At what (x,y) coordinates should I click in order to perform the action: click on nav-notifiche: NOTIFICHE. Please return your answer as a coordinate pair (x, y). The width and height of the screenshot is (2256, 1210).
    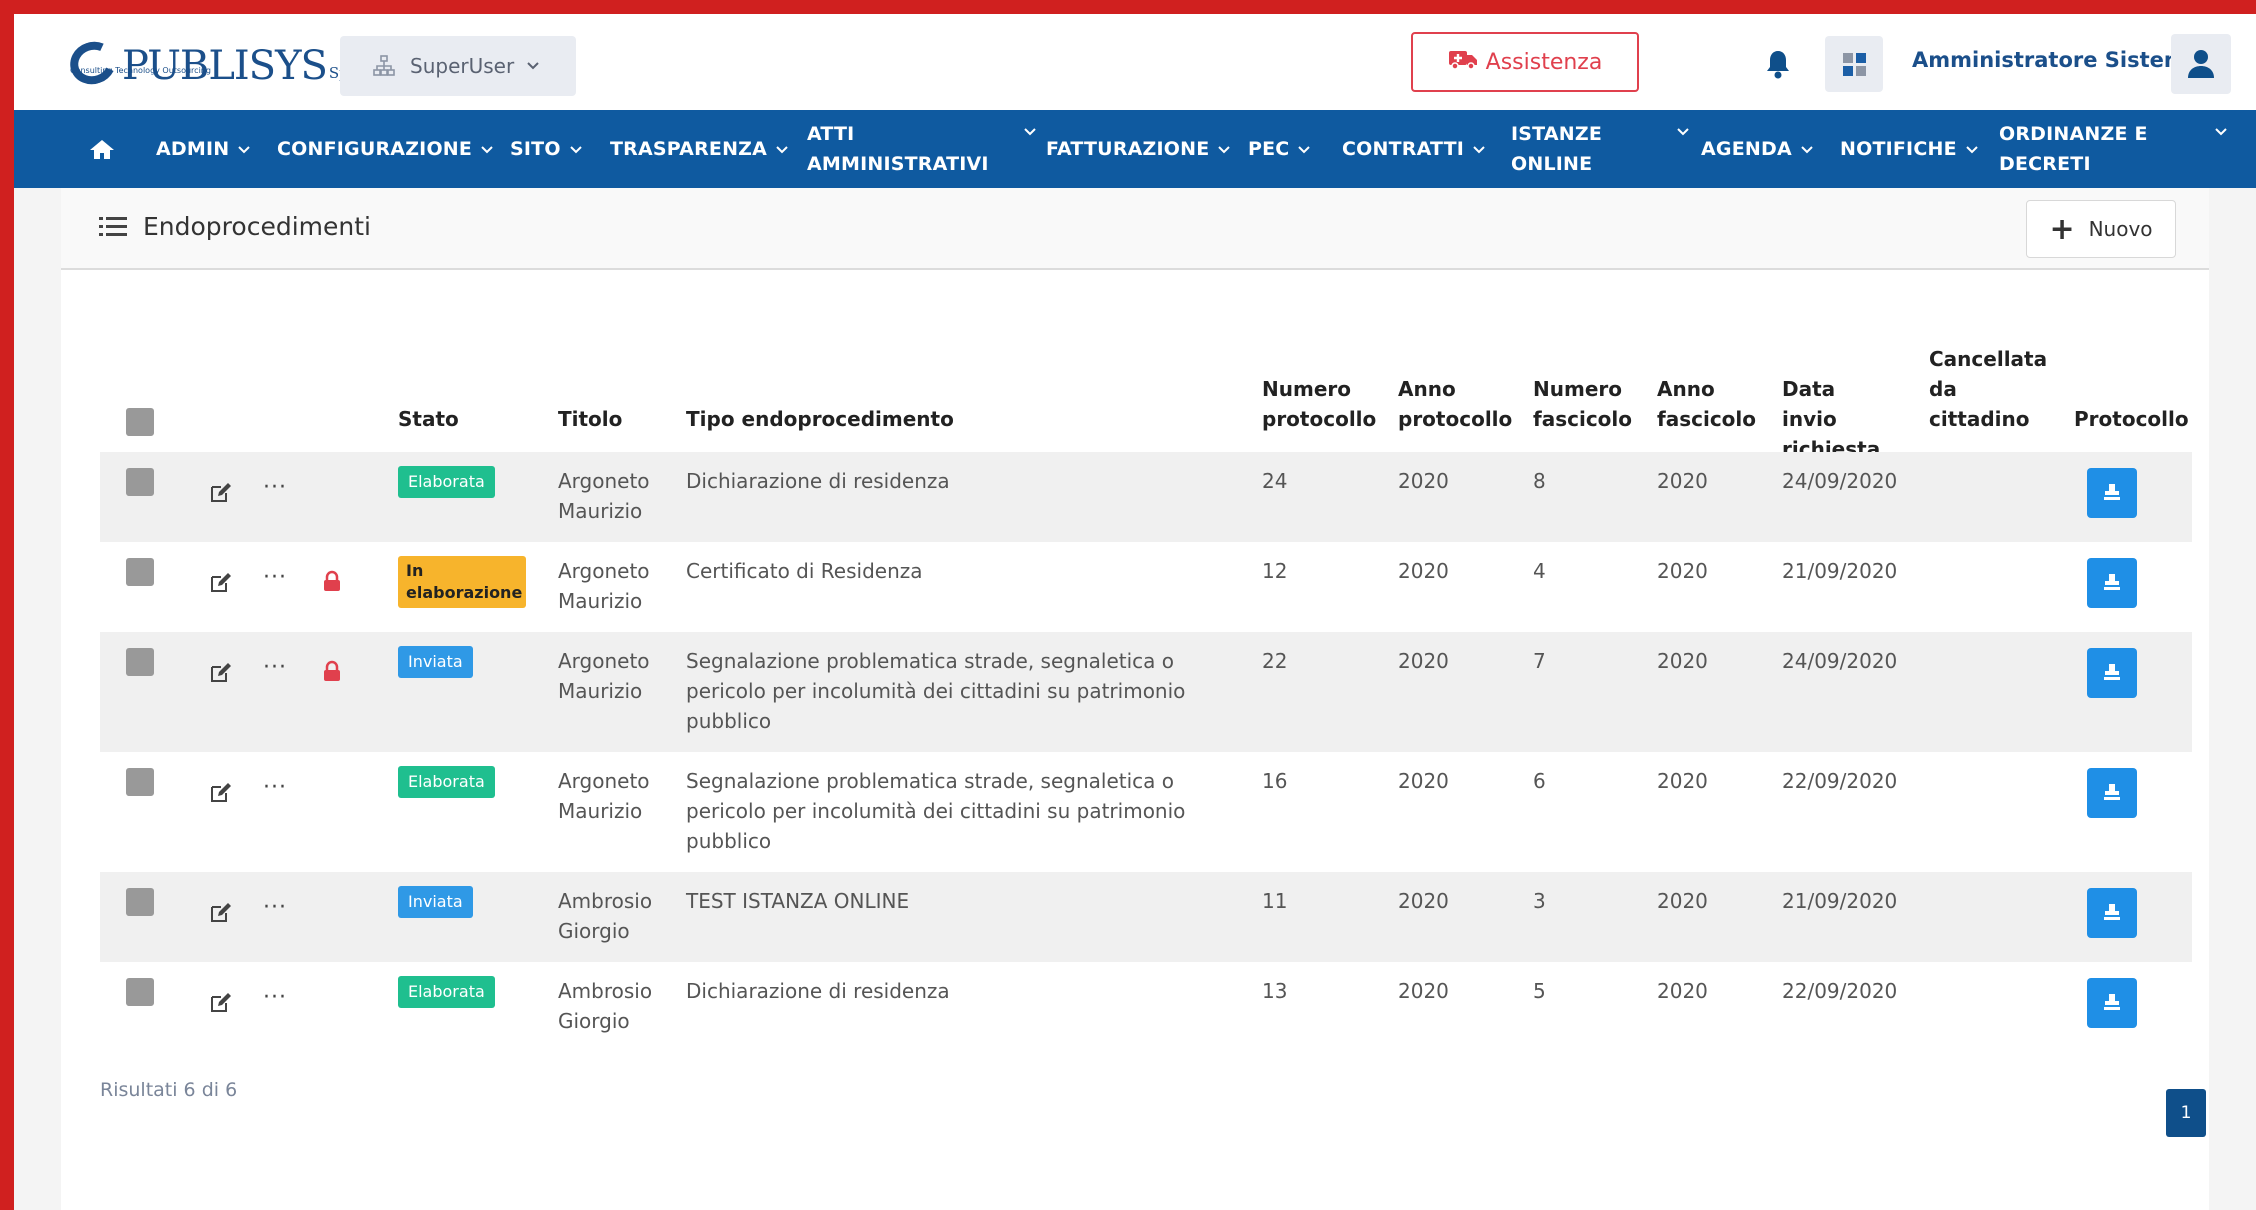
    Looking at the image, I should click on (1909, 149).